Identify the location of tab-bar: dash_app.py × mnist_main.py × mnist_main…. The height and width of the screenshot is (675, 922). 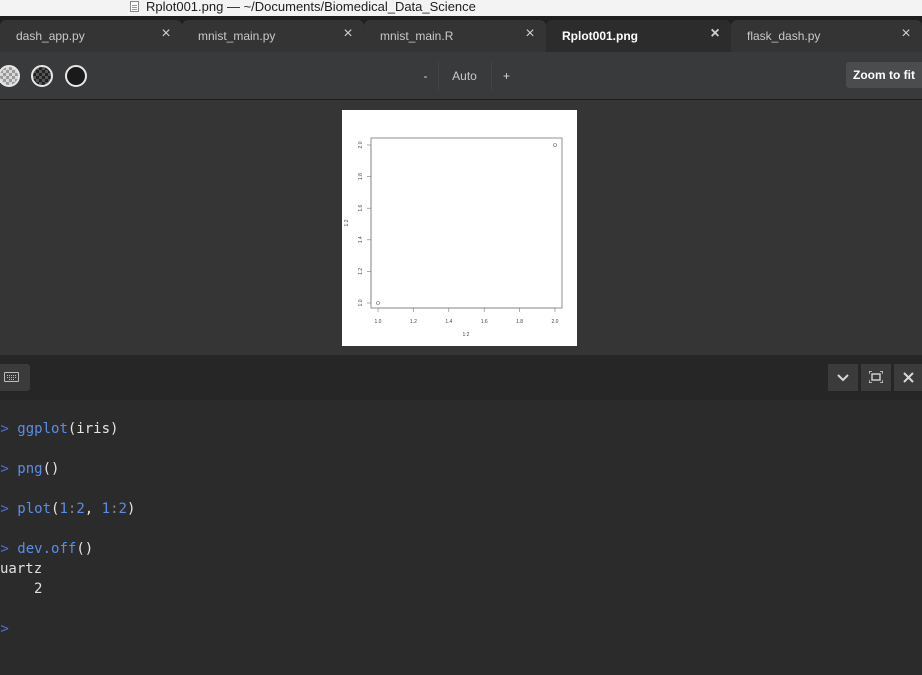
(461, 34).